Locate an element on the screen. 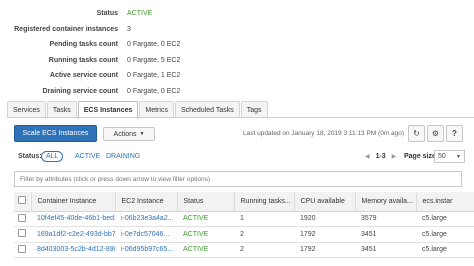 The height and width of the screenshot is (266, 474). page-size-value: 50 is located at coordinates (442, 156).